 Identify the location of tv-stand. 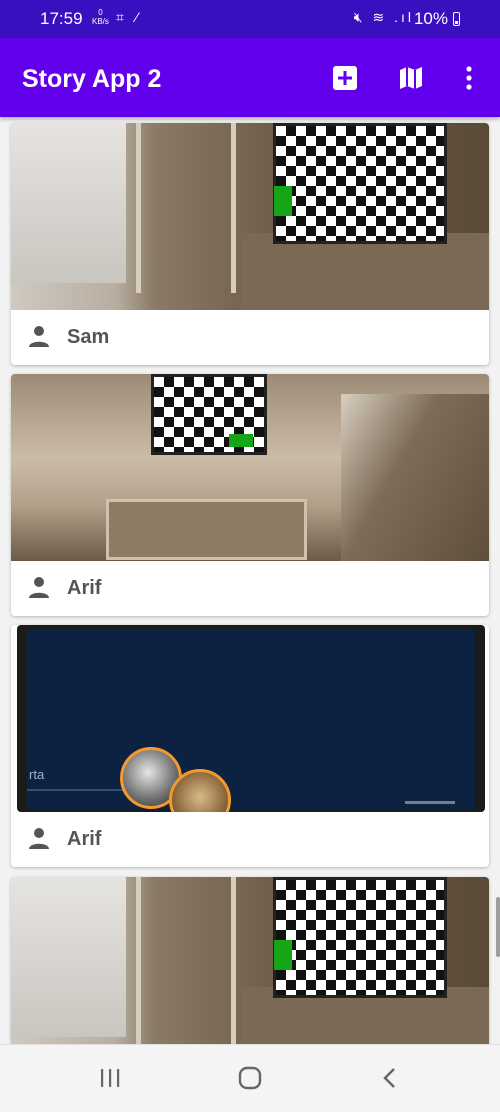
(365, 271).